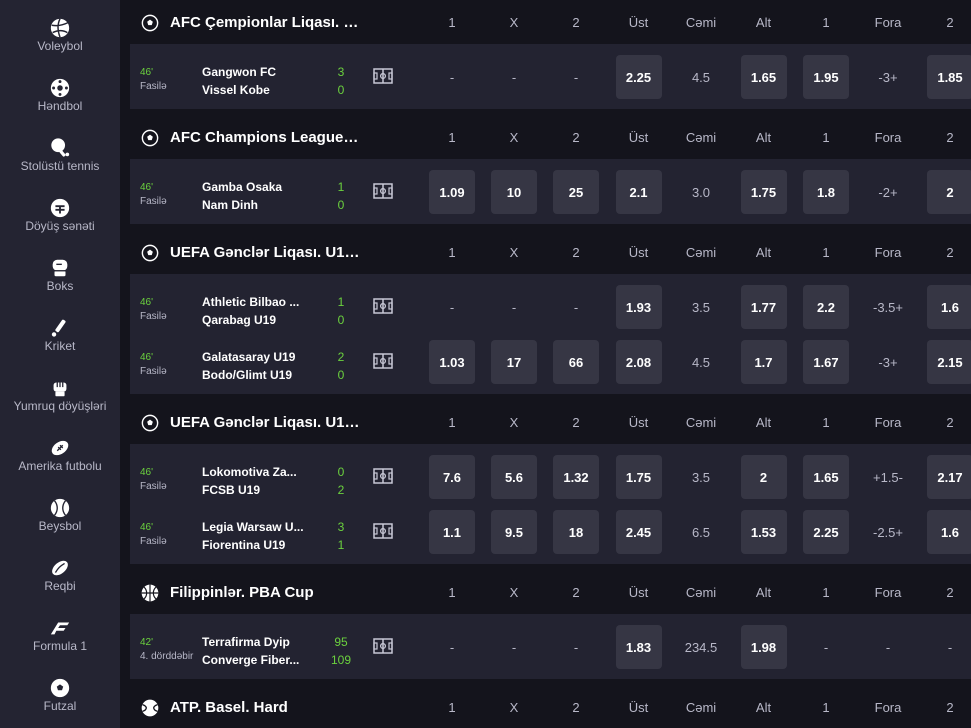 Image resolution: width=971 pixels, height=728 pixels. What do you see at coordinates (265, 707) in the screenshot?
I see `league-title: ATP. Basel. Hard` at bounding box center [265, 707].